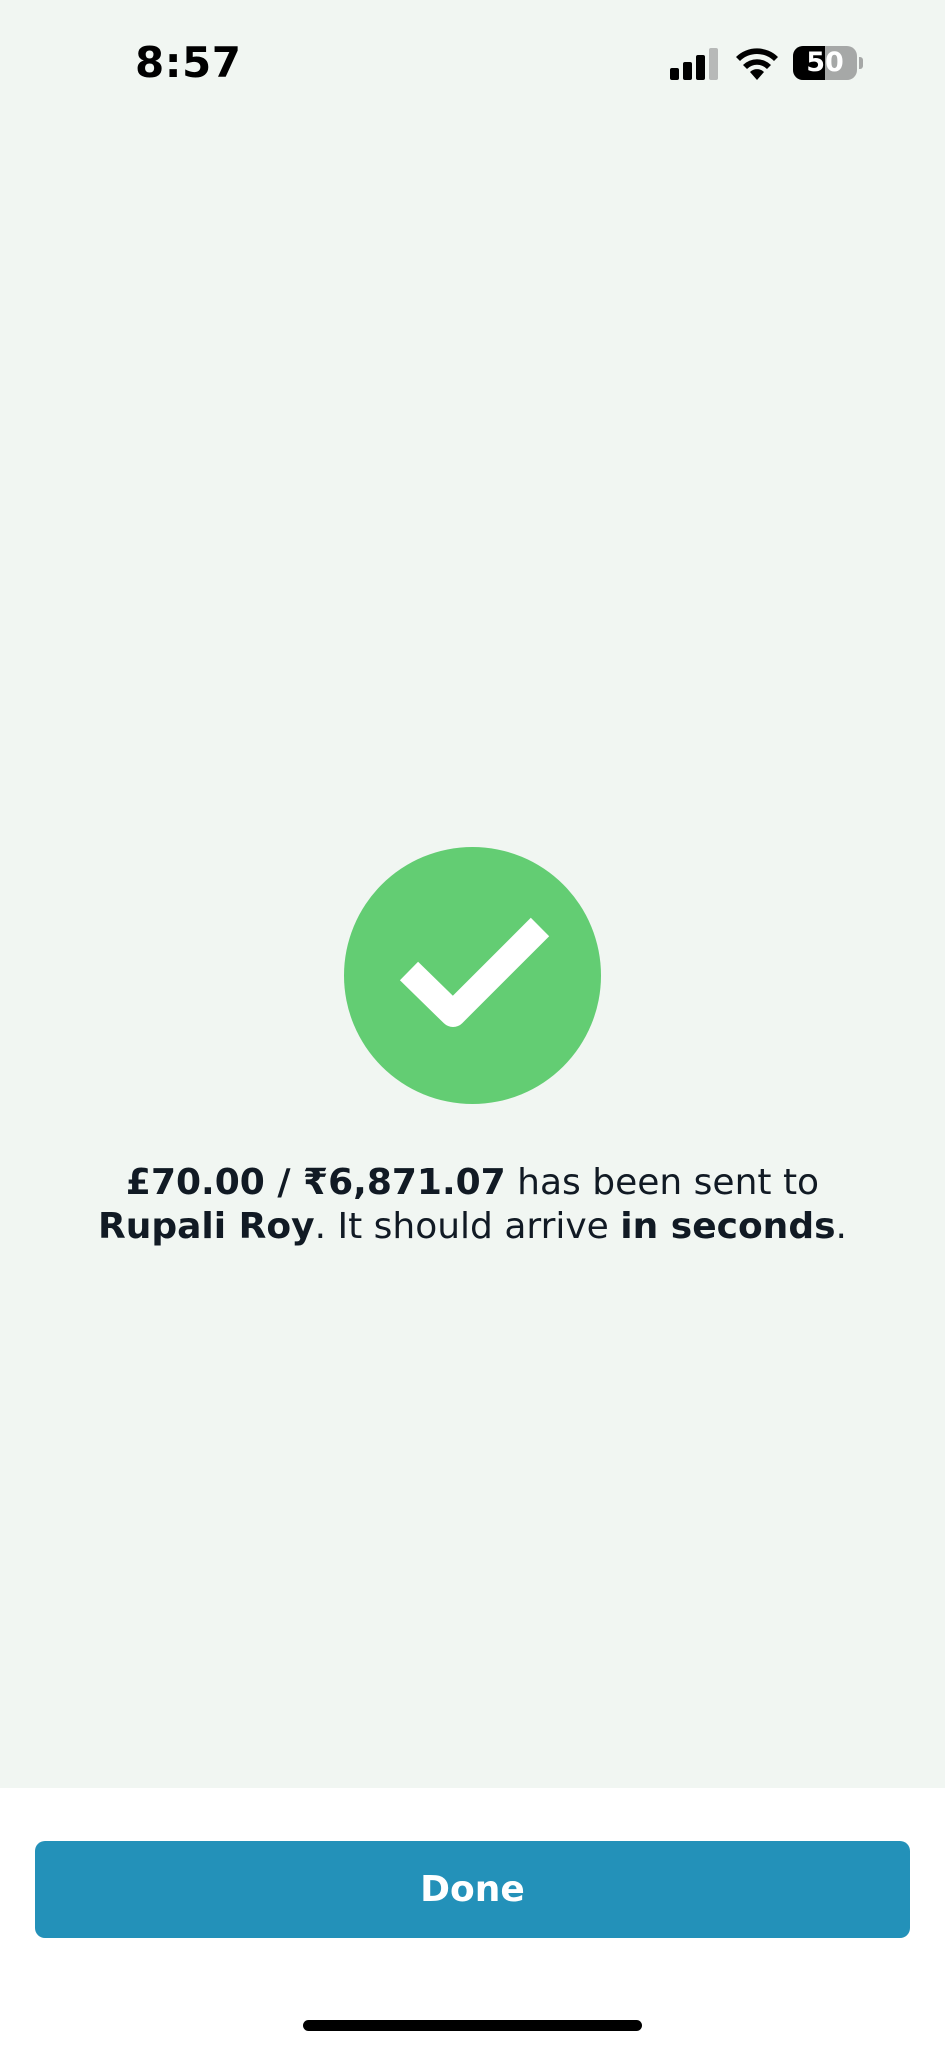 The image size is (945, 2048). I want to click on arrival-time: in seconds, so click(728, 1226).